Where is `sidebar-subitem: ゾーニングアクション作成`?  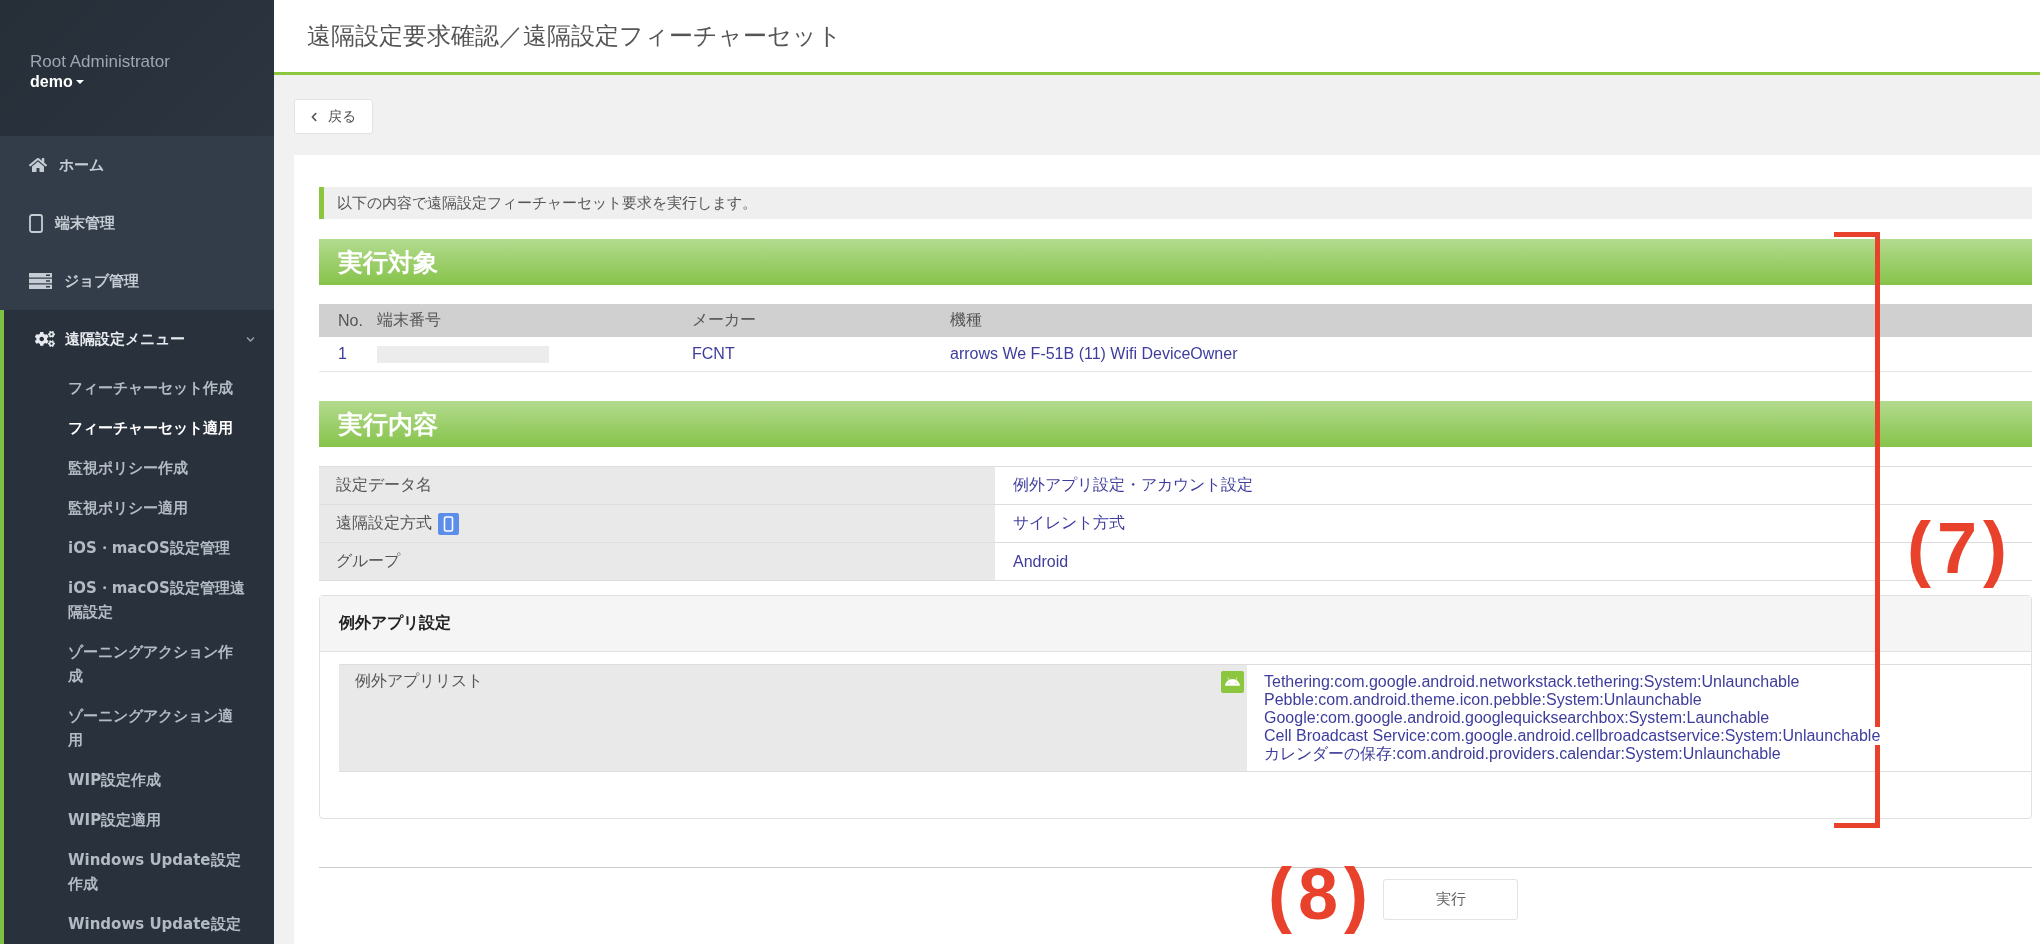
sidebar-subitem: ゾーニングアクション作成 is located at coordinates (139, 664).